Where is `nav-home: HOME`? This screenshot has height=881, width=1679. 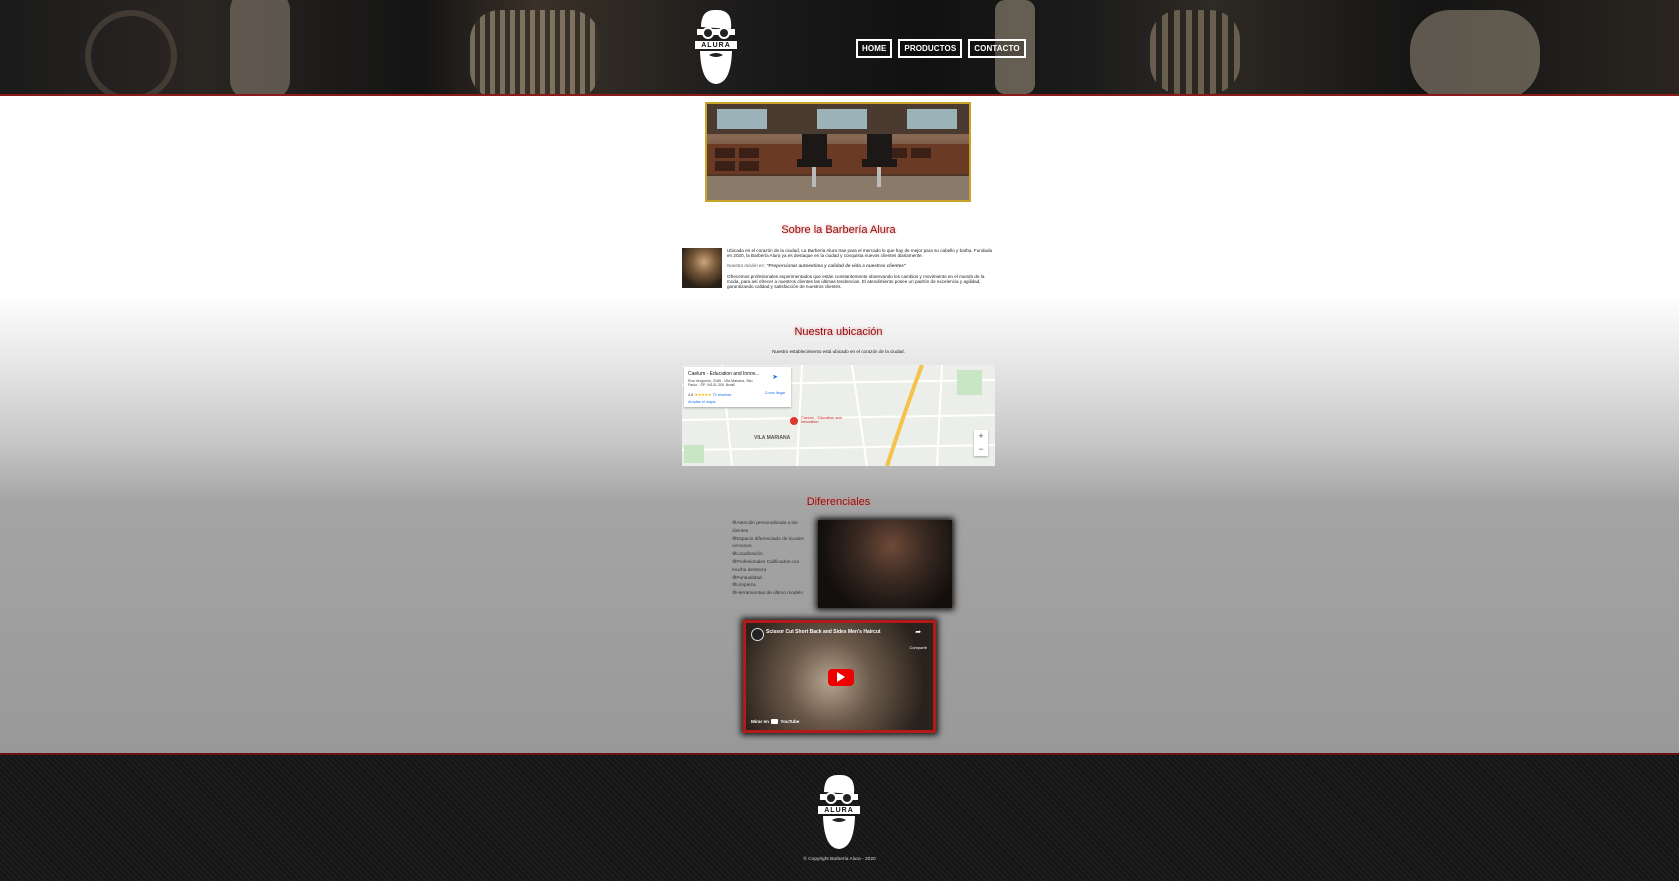 nav-home: HOME is located at coordinates (874, 48).